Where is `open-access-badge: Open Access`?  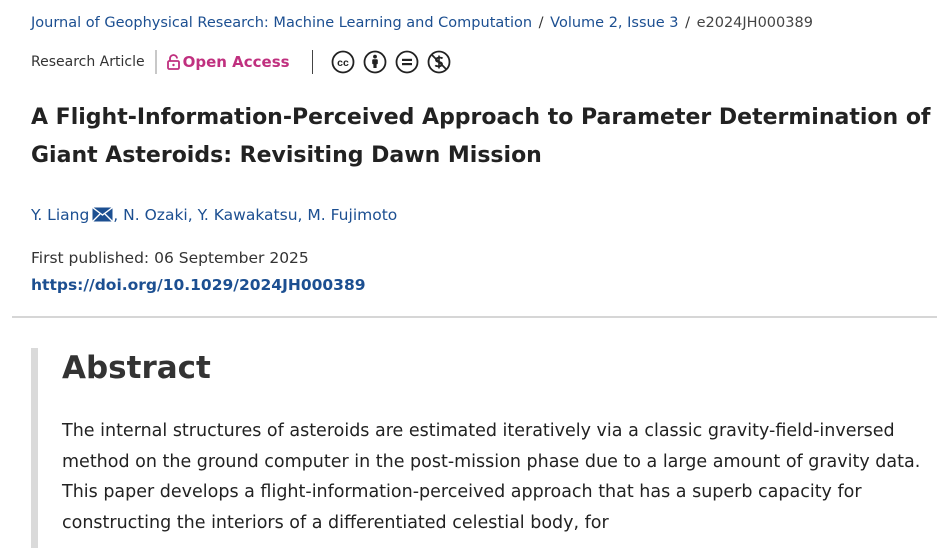
open-access-badge: Open Access is located at coordinates (228, 62).